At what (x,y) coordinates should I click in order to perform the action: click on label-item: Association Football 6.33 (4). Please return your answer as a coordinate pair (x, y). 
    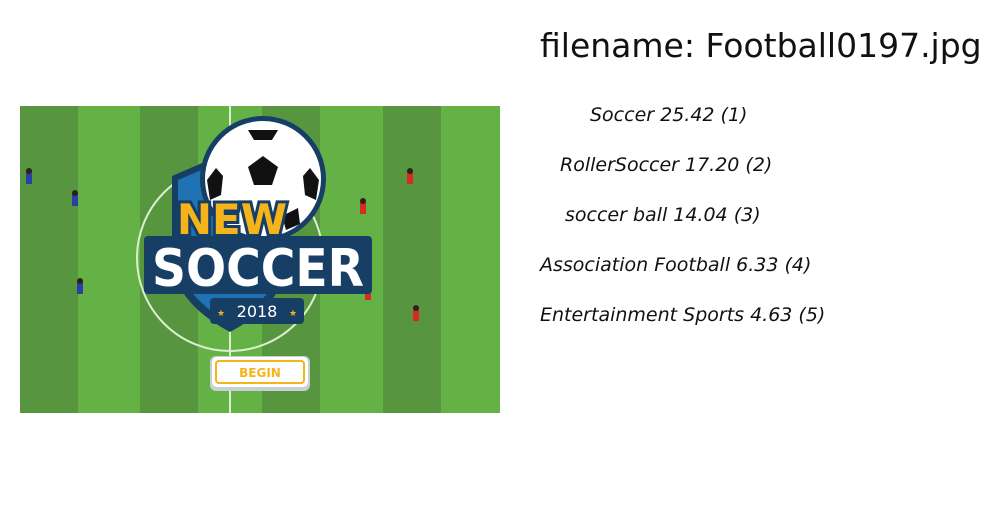
    Looking at the image, I should click on (676, 265).